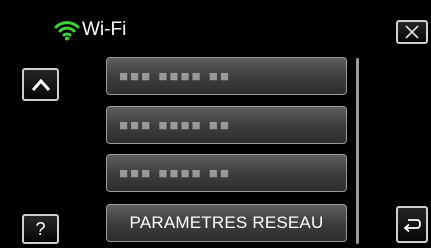  I want to click on network-settings-label: PARAMETRES RESEAU, so click(226, 222).